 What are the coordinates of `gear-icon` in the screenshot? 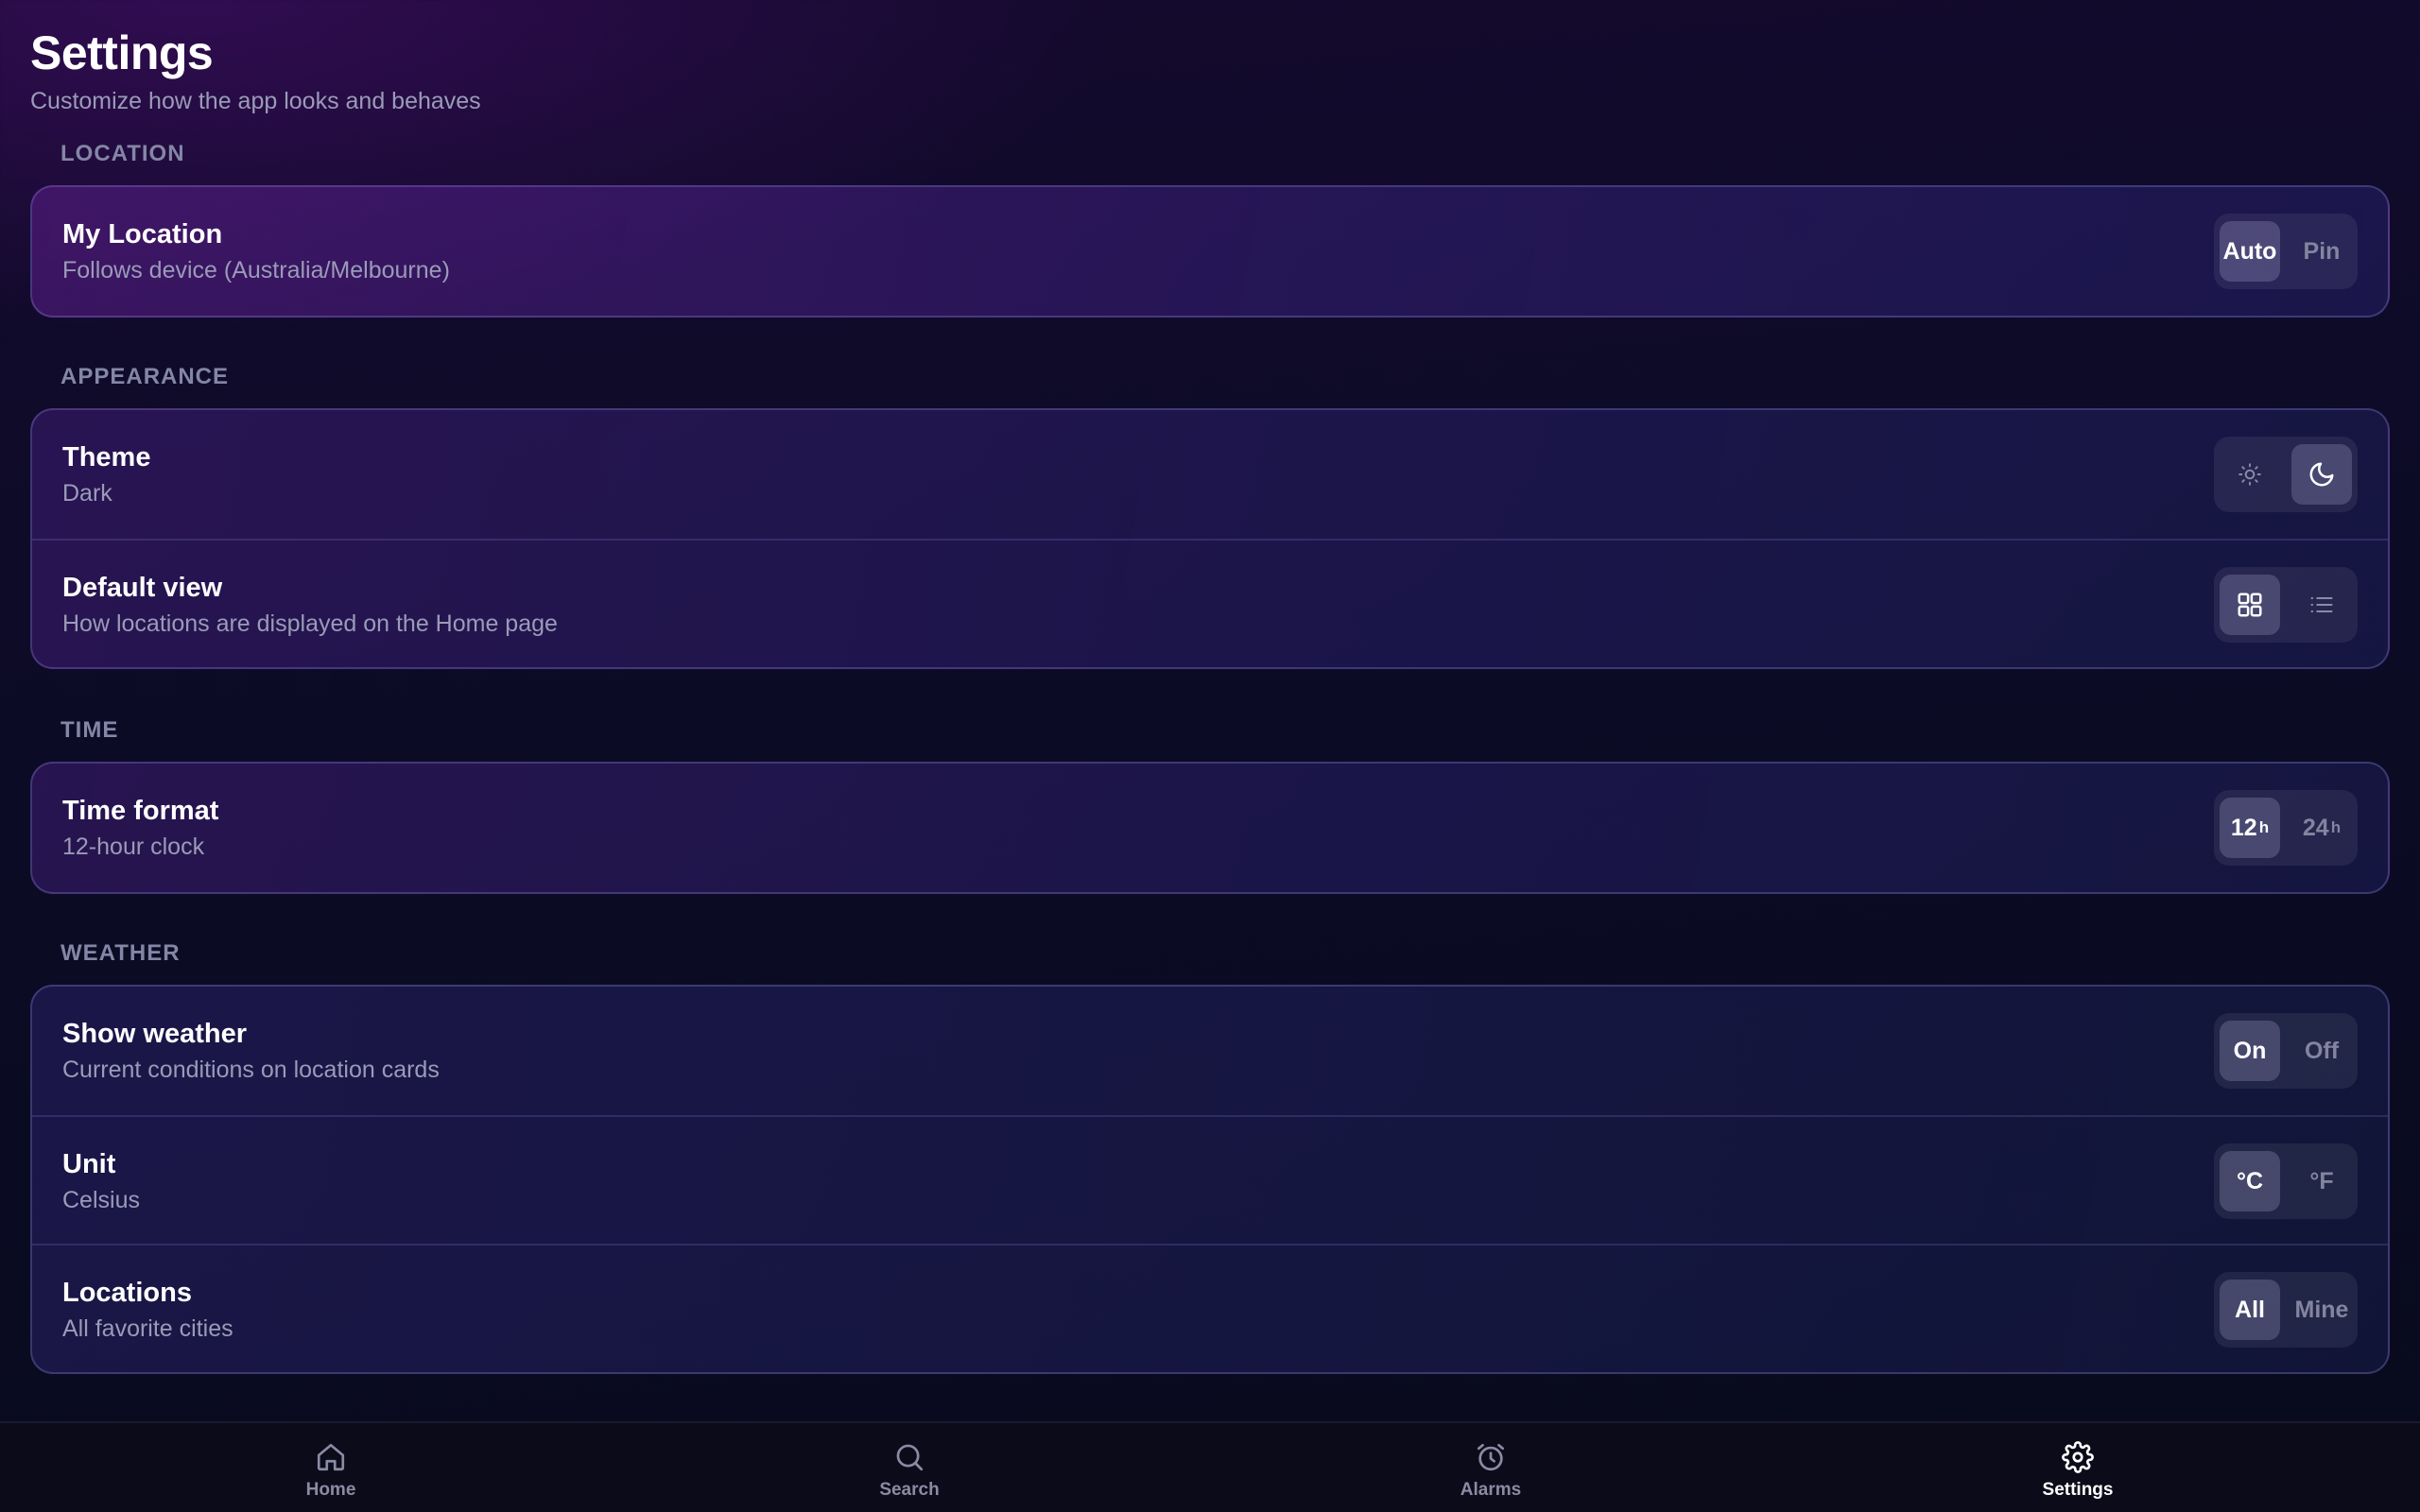 It's located at (2078, 1457).